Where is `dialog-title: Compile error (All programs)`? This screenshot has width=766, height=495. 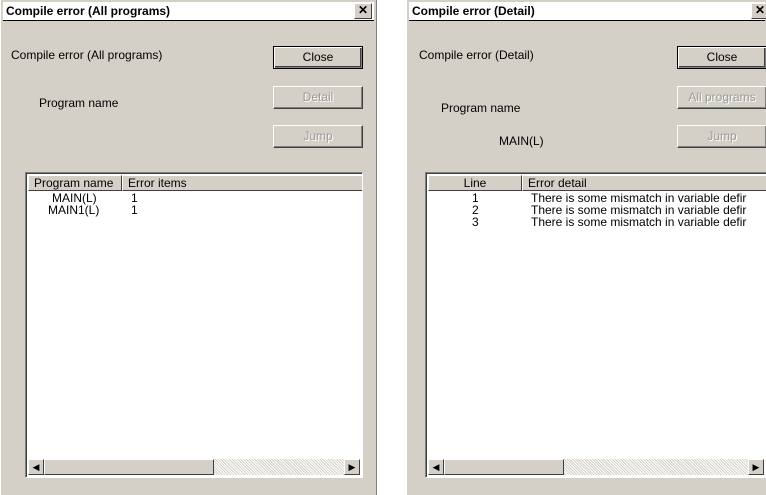
dialog-title: Compile error (All programs) is located at coordinates (88, 11).